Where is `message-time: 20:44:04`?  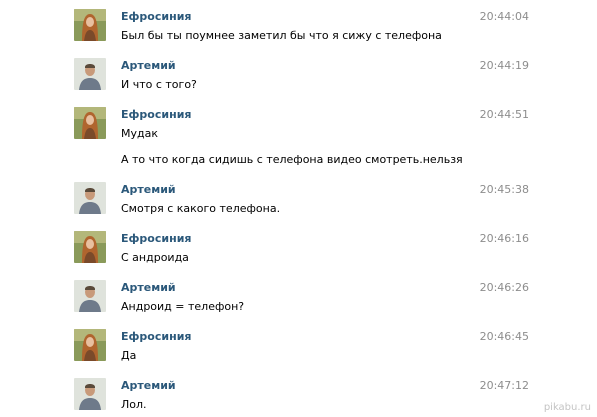 message-time: 20:44:04 is located at coordinates (504, 16).